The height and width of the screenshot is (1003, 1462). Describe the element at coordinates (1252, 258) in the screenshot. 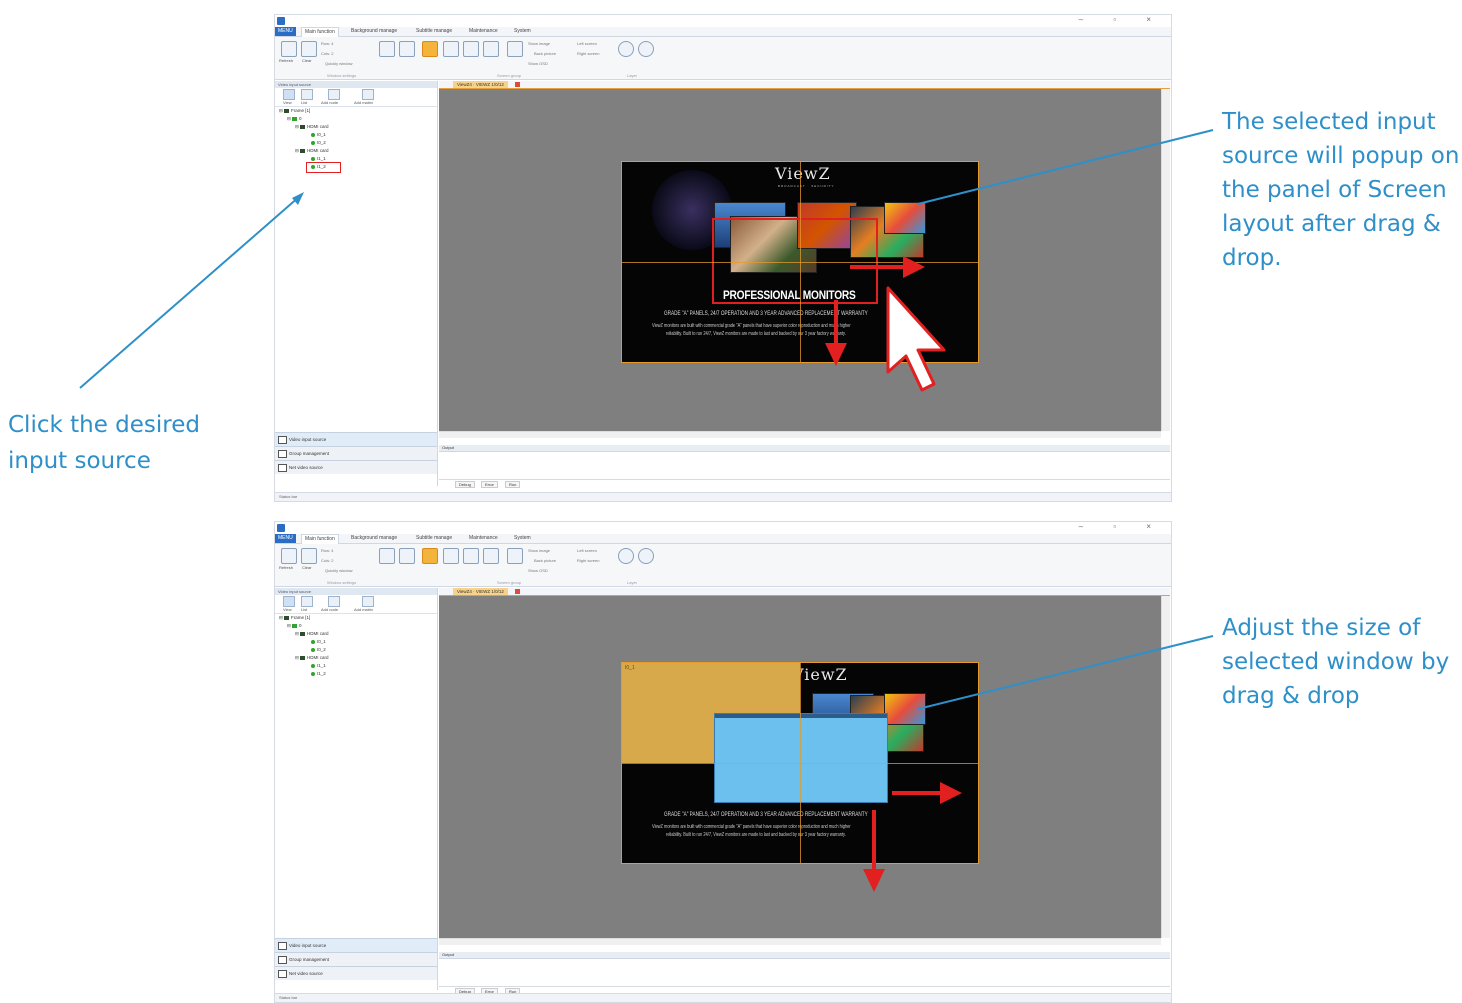

I see `callout-line: drop.` at that location.